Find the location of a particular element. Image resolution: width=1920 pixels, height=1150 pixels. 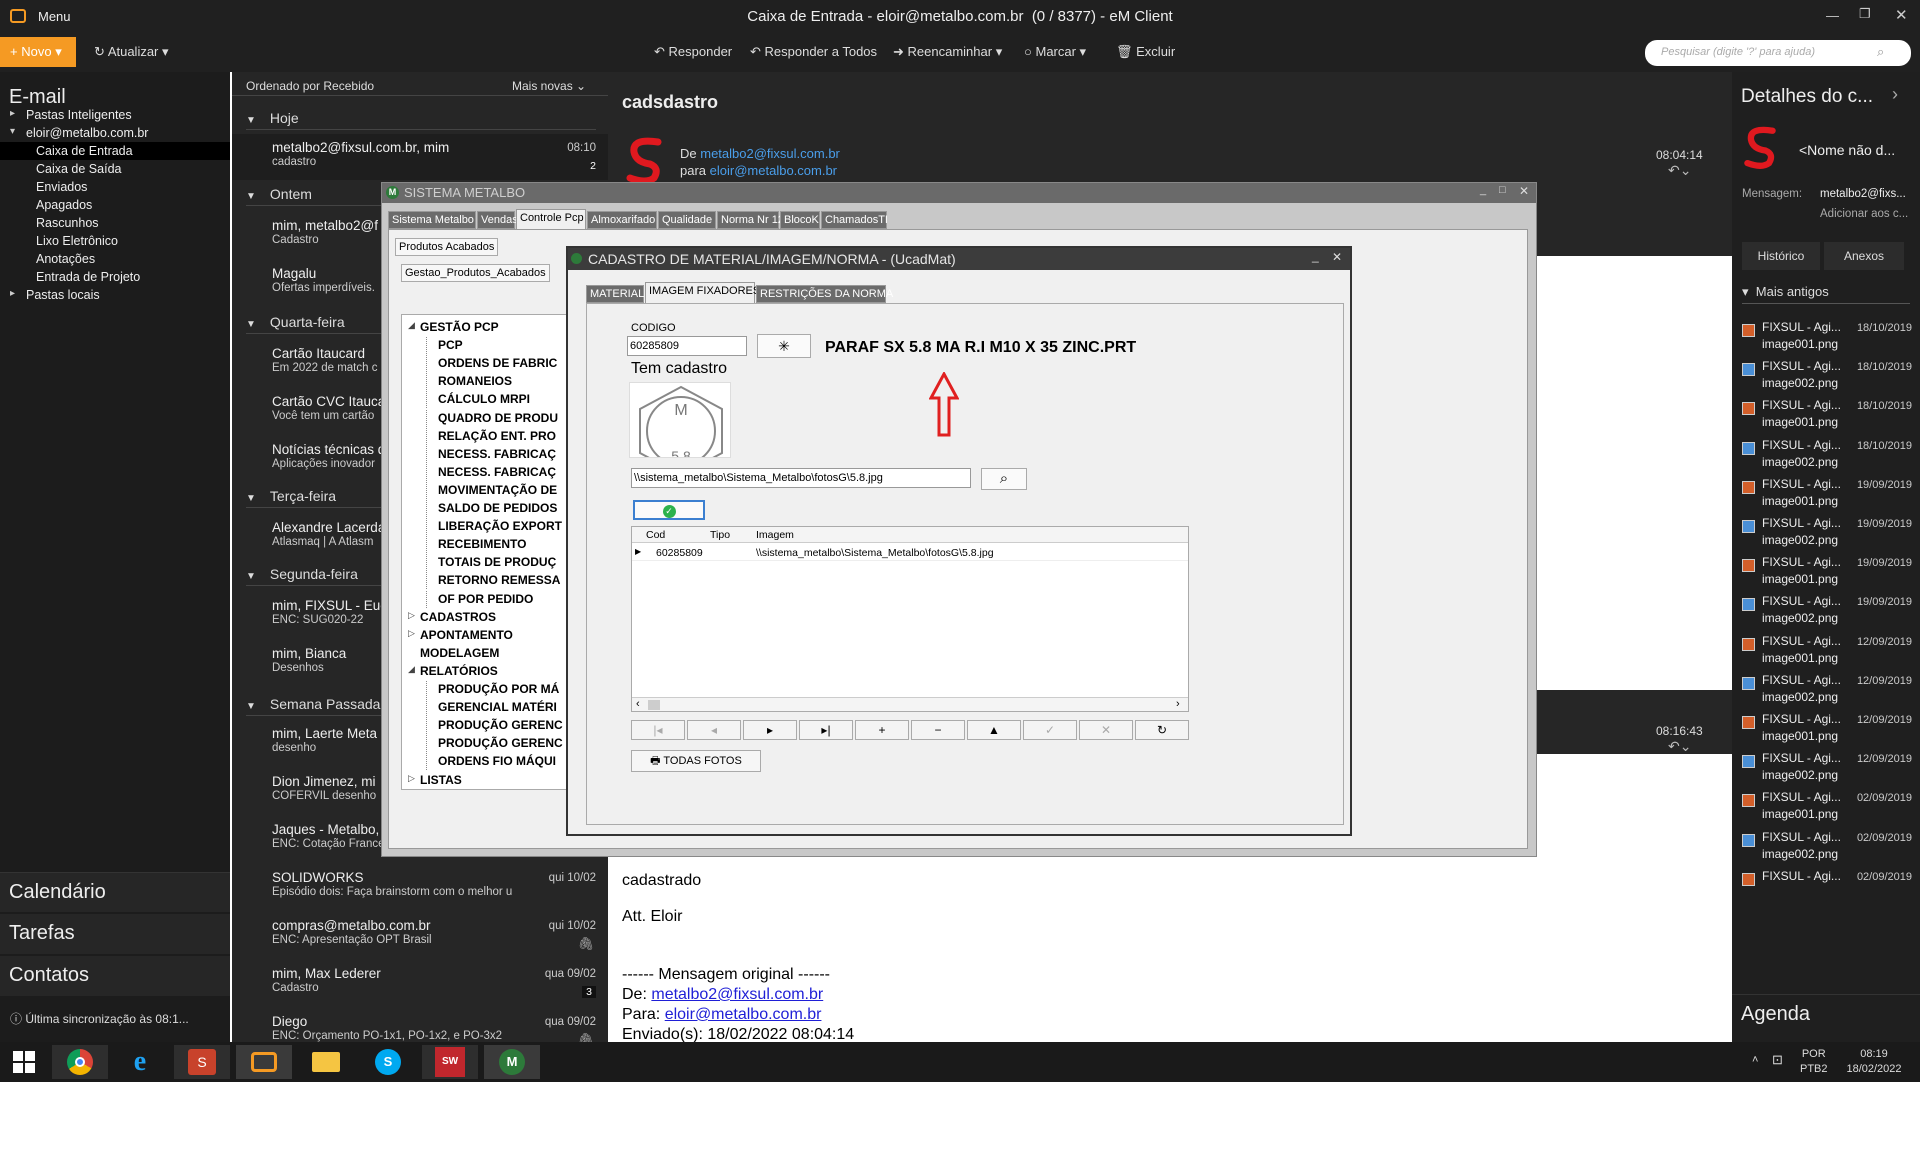

forward-button: ➜ Reencaminhar ▾ is located at coordinates (947, 52).